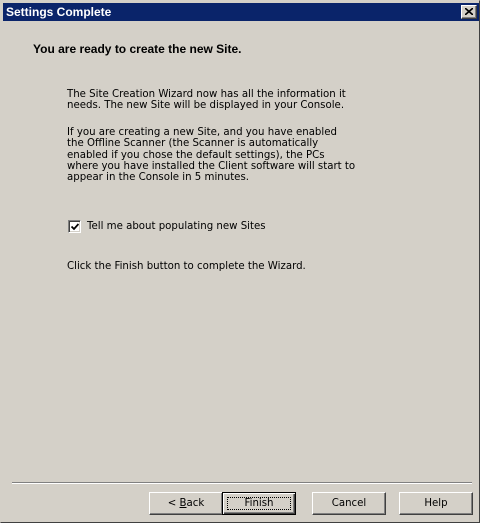 The height and width of the screenshot is (523, 480). Describe the element at coordinates (158, 178) in the screenshot. I see `paragraph-line: appear in the Console in 5 minutes.` at that location.